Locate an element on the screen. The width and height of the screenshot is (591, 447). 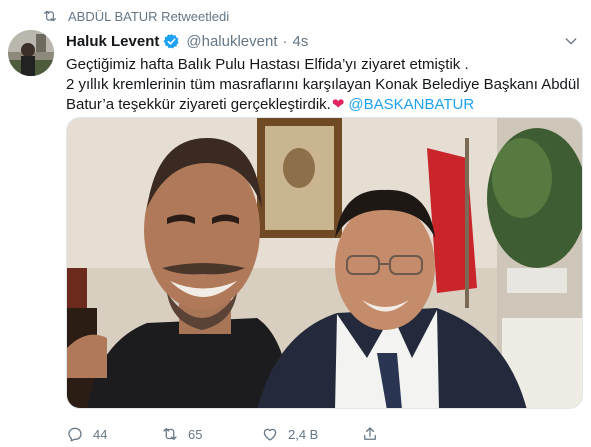
retweet-button: 65 is located at coordinates (211, 434).